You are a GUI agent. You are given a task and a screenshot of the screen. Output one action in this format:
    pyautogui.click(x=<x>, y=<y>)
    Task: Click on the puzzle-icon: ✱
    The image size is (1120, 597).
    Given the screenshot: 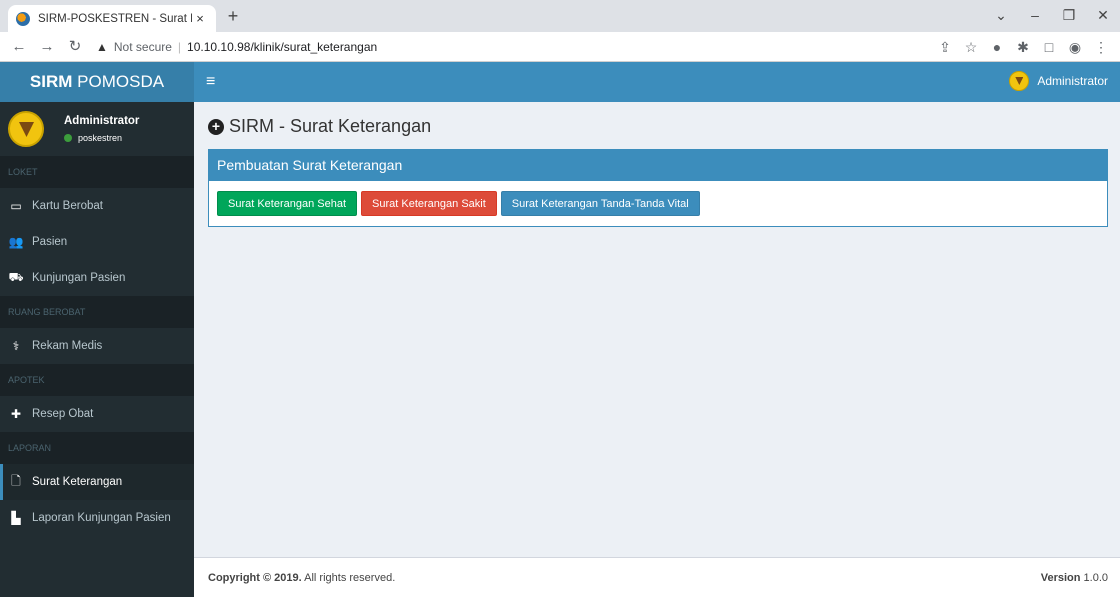 What is the action you would take?
    pyautogui.click(x=1023, y=47)
    